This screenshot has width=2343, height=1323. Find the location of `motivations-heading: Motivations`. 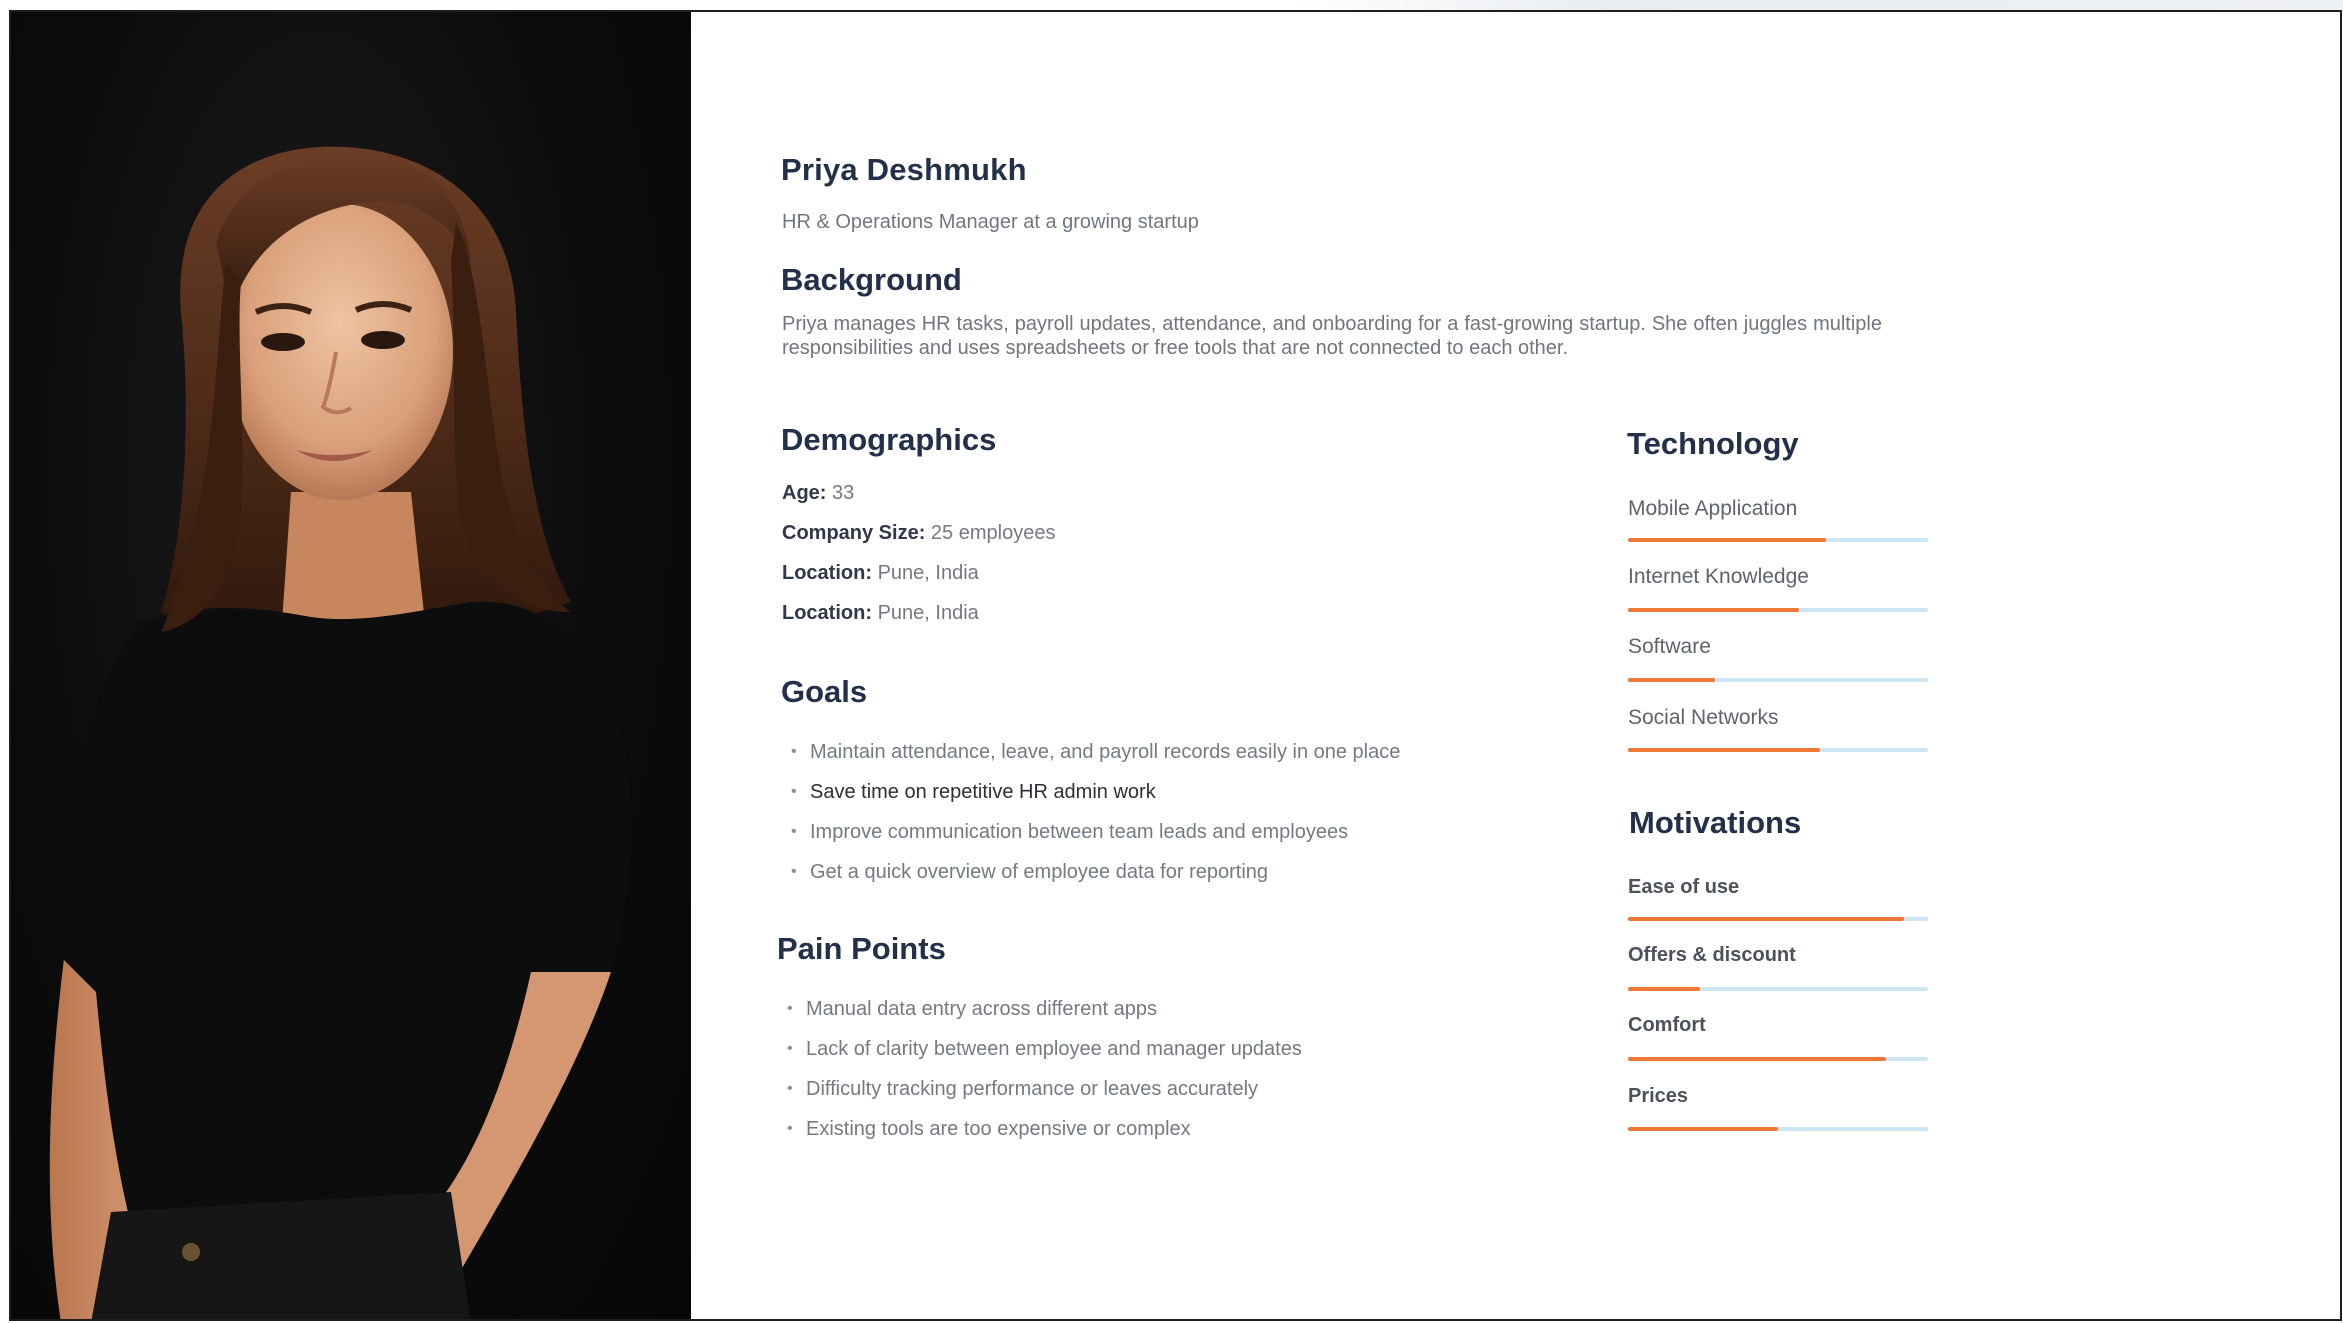

motivations-heading: Motivations is located at coordinates (1715, 822).